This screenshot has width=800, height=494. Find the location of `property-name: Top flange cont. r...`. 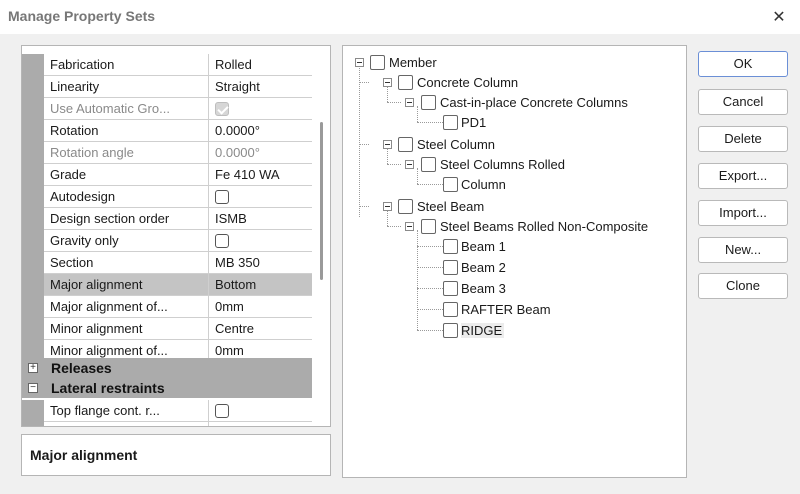

property-name: Top flange cont. r... is located at coordinates (126, 411).